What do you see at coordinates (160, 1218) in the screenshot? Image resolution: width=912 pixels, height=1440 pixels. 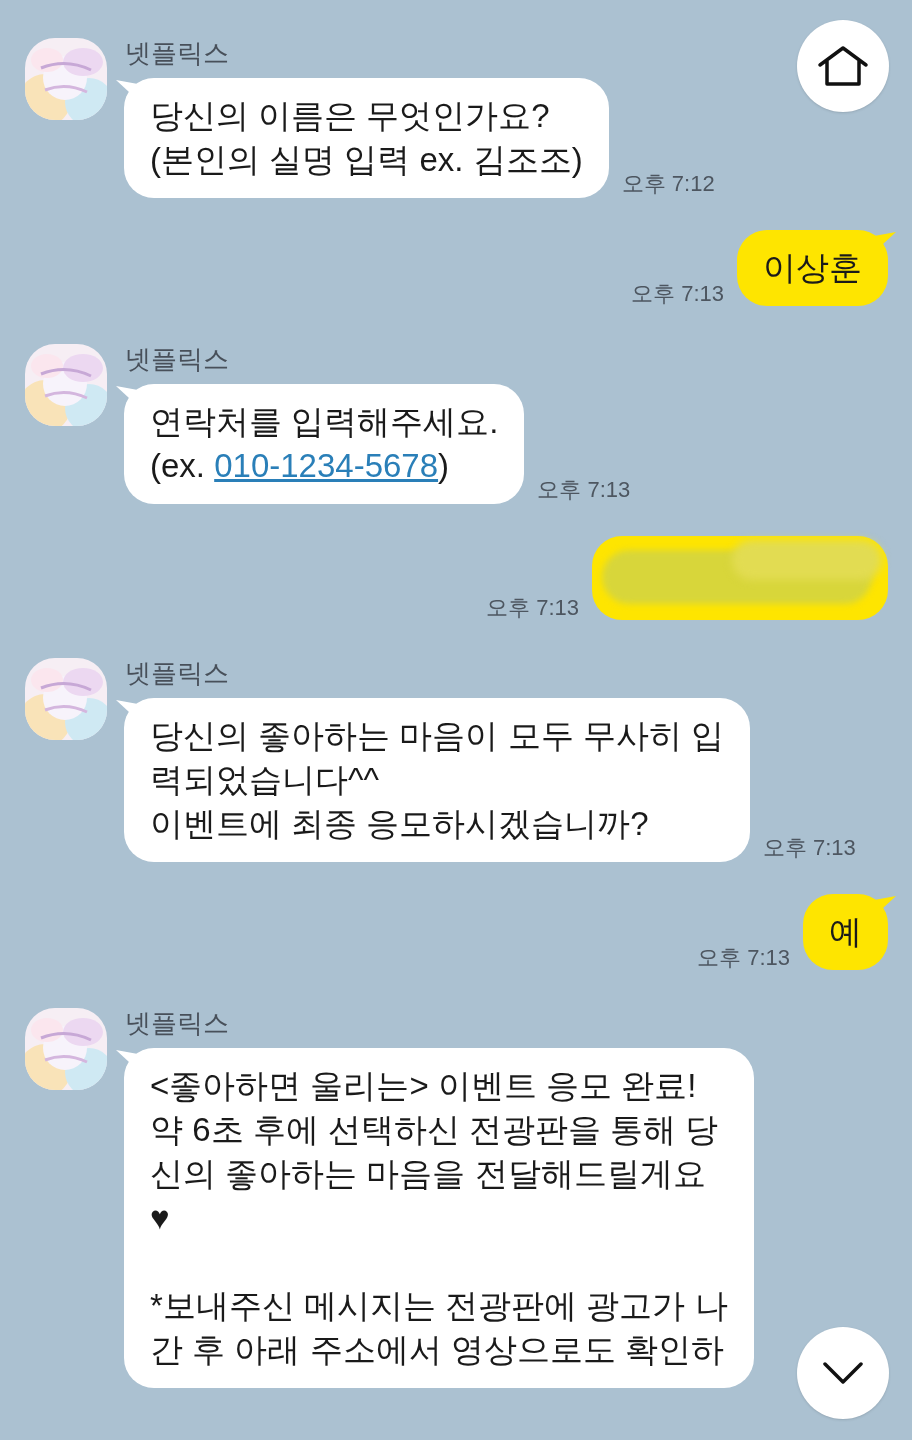 I see `message-line: ♥` at bounding box center [160, 1218].